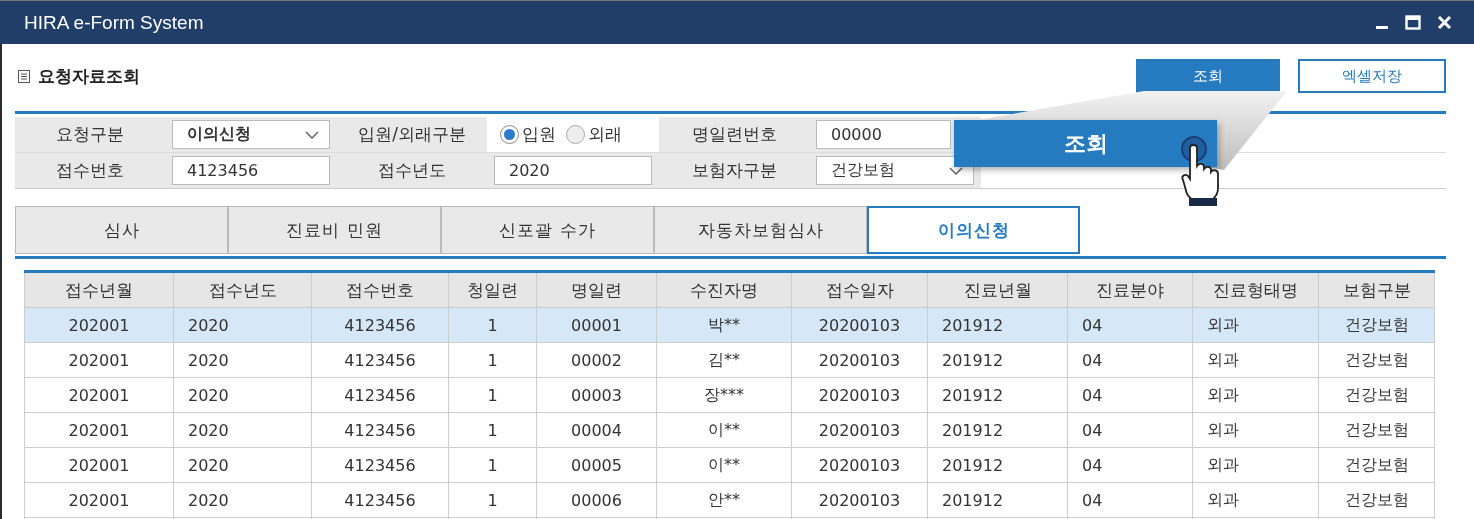 The height and width of the screenshot is (519, 1474). Describe the element at coordinates (860, 290) in the screenshot. I see `column-header: 접수일자` at that location.